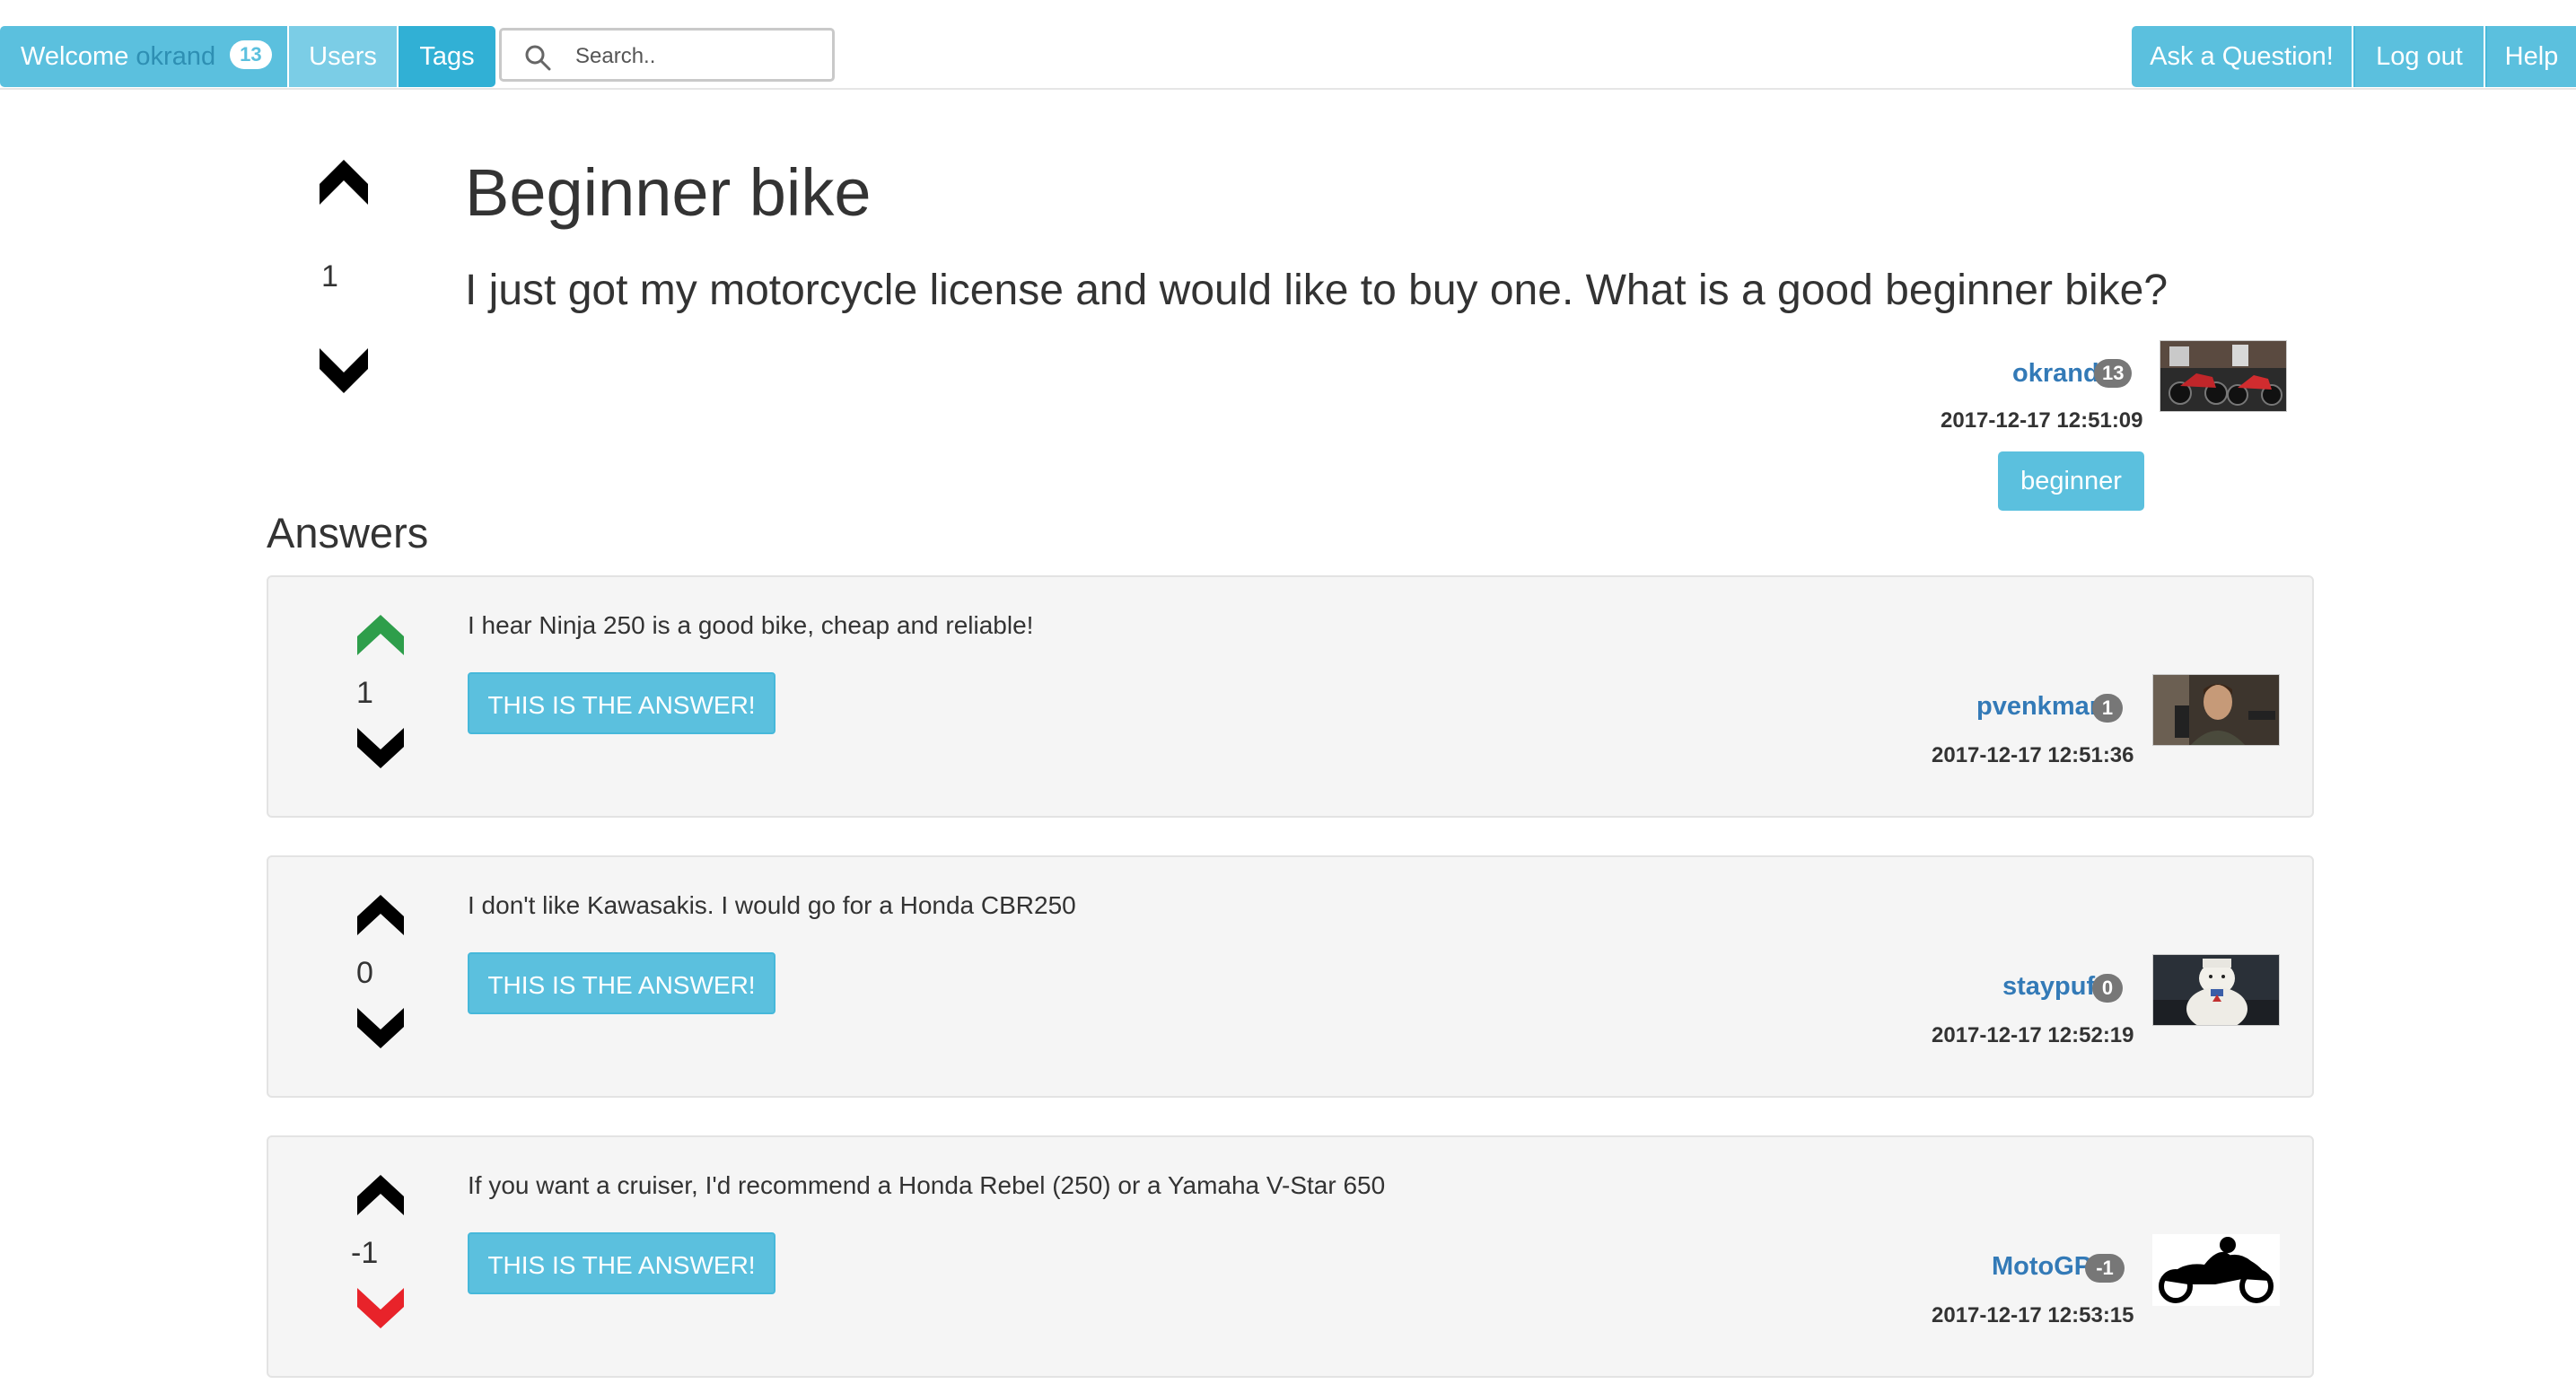 The height and width of the screenshot is (1393, 2576). I want to click on users-nav-button: Users, so click(343, 57).